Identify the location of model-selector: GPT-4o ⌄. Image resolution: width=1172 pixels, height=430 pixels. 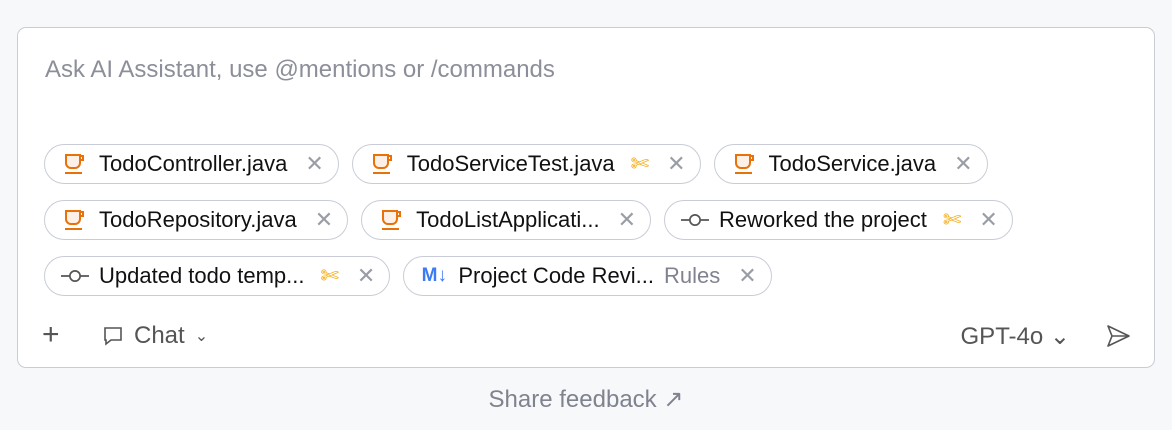
(1015, 336).